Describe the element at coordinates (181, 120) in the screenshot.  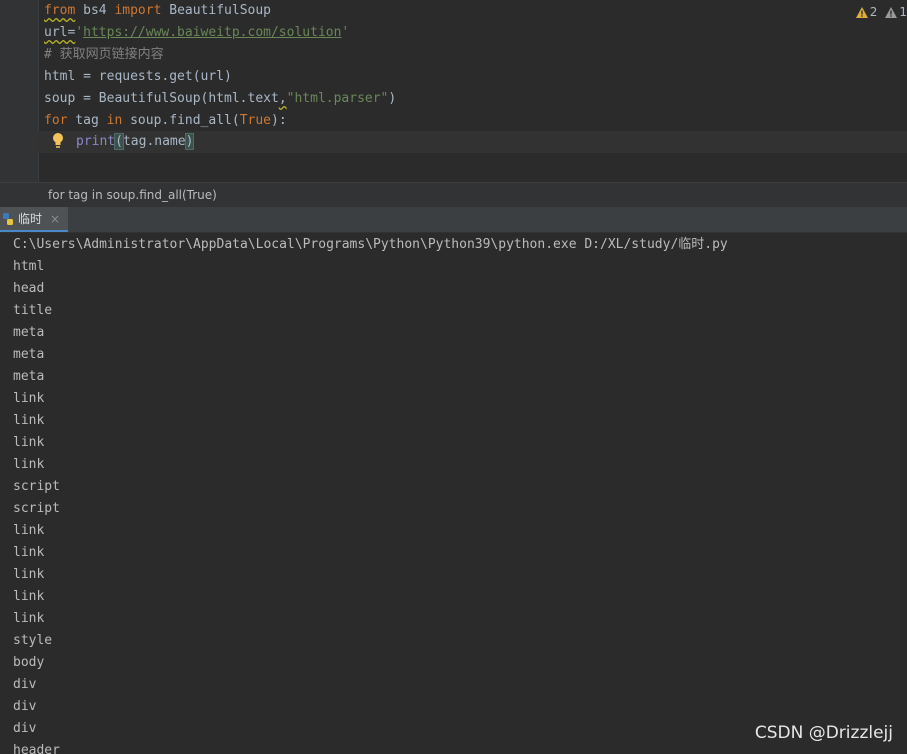
I see `code-token: soup.find_all(` at that location.